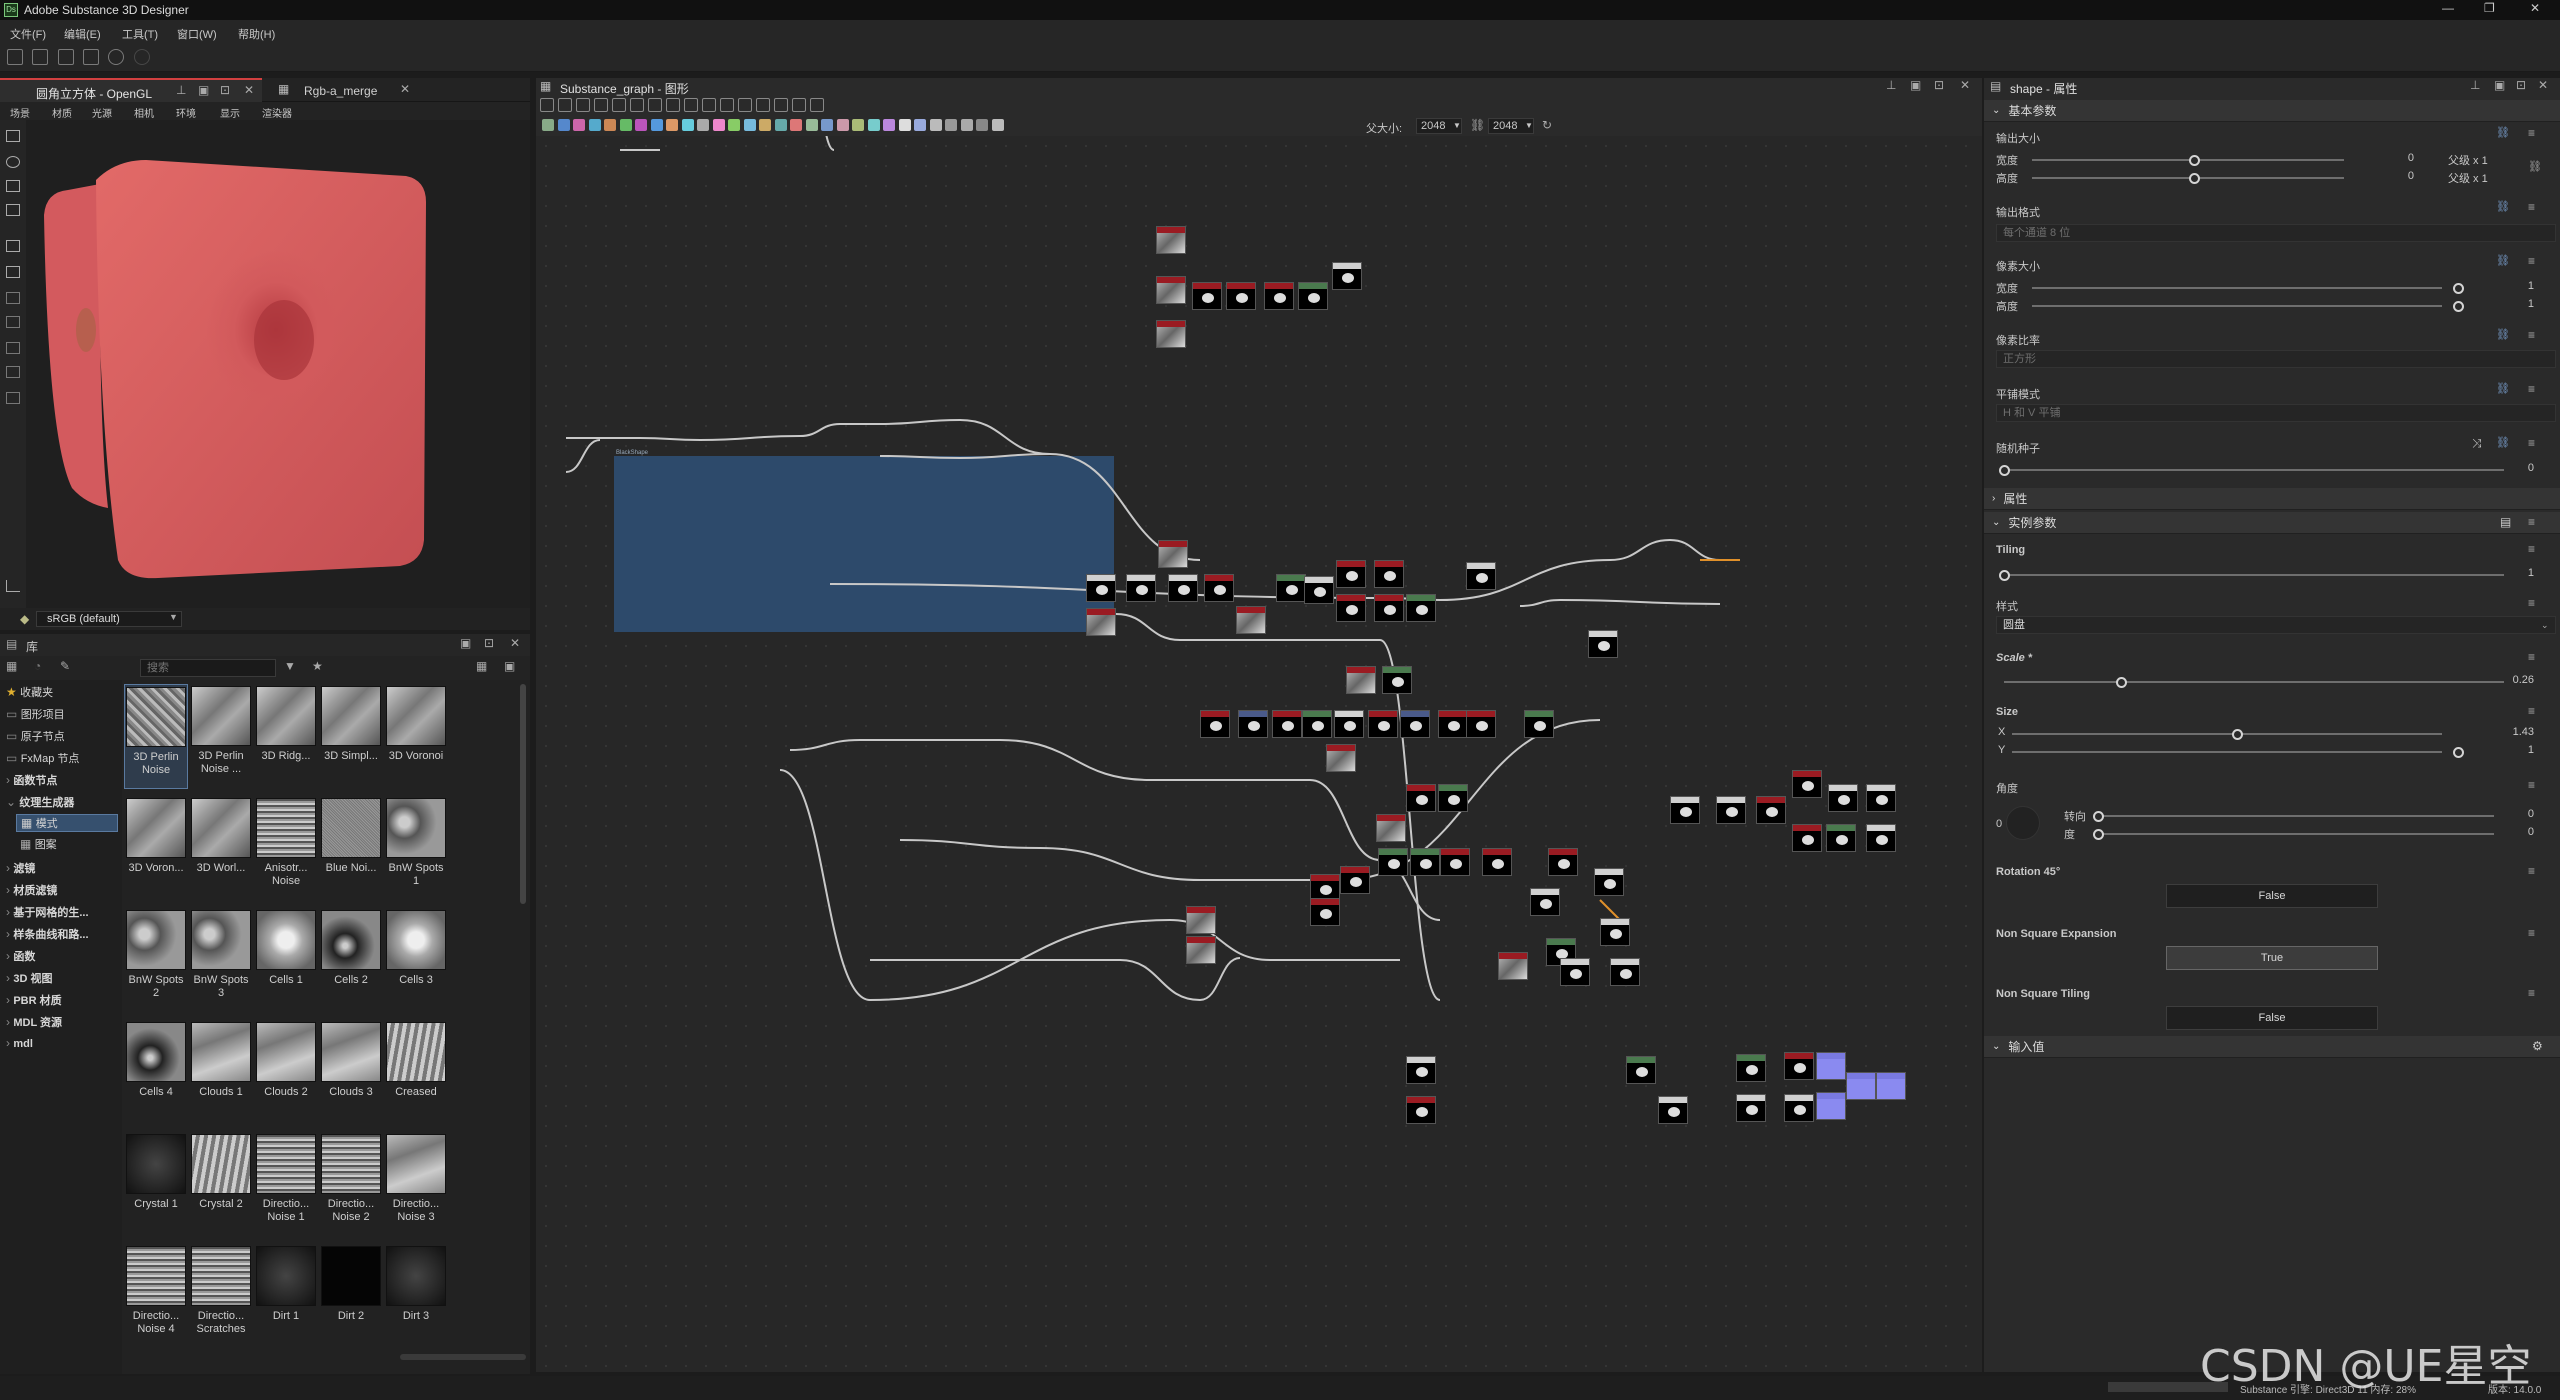  What do you see at coordinates (2489, 8) in the screenshot?
I see `restore-icon: ❐` at bounding box center [2489, 8].